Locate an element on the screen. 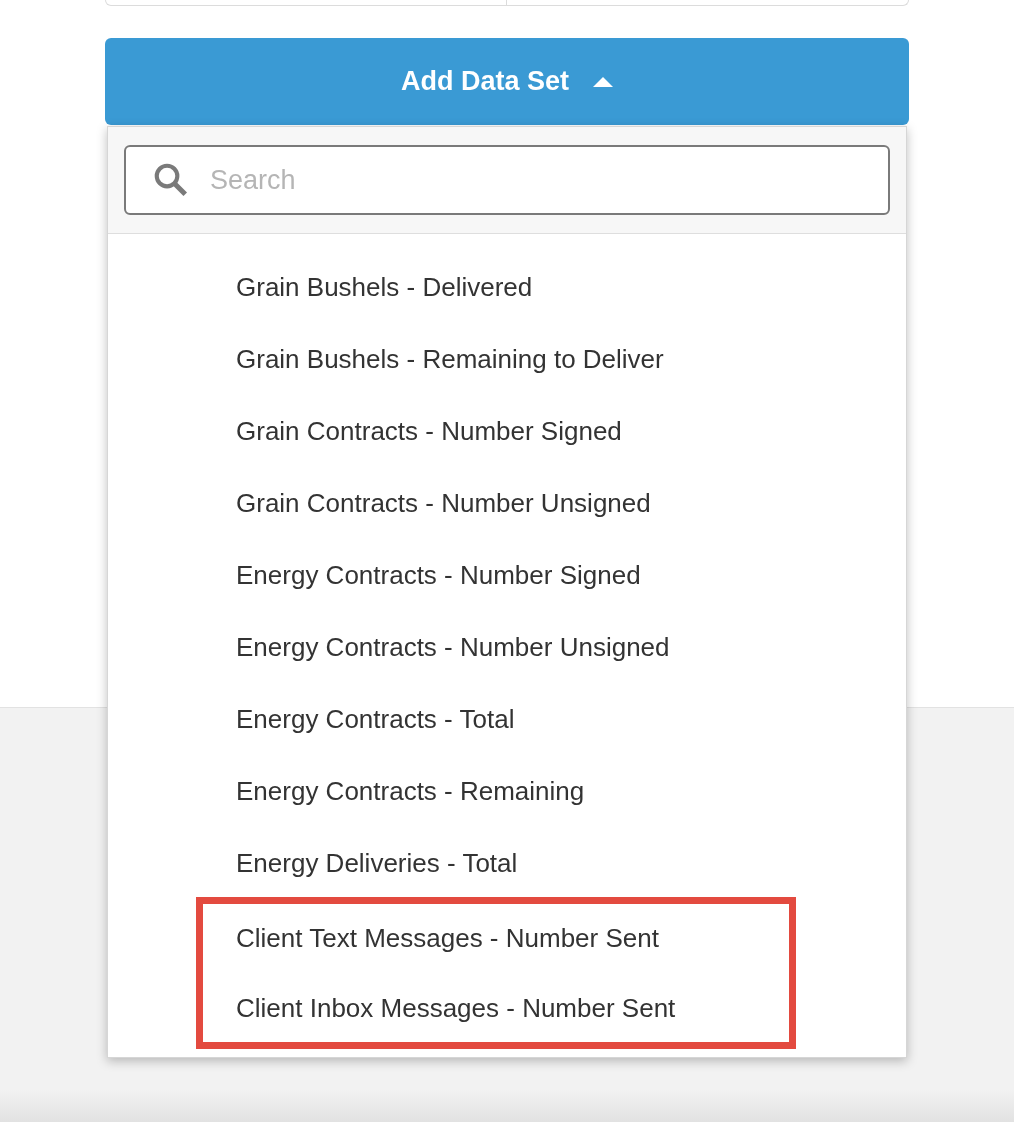  search-field: Search is located at coordinates (507, 180).